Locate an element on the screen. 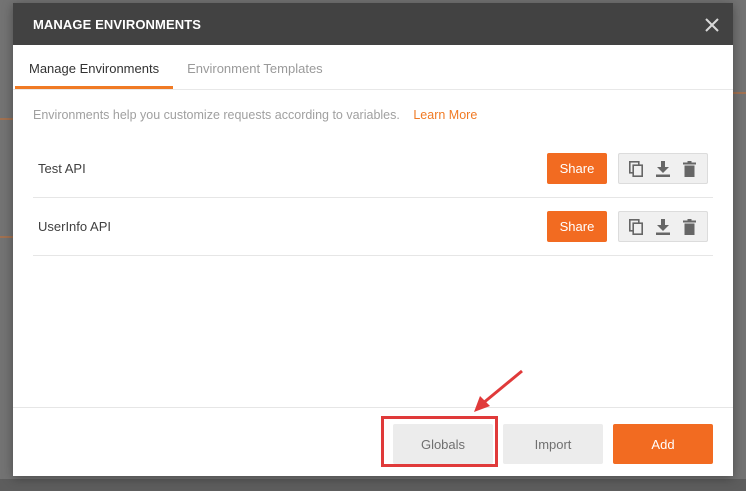  environment-name: UserInfo API is located at coordinates (74, 226).